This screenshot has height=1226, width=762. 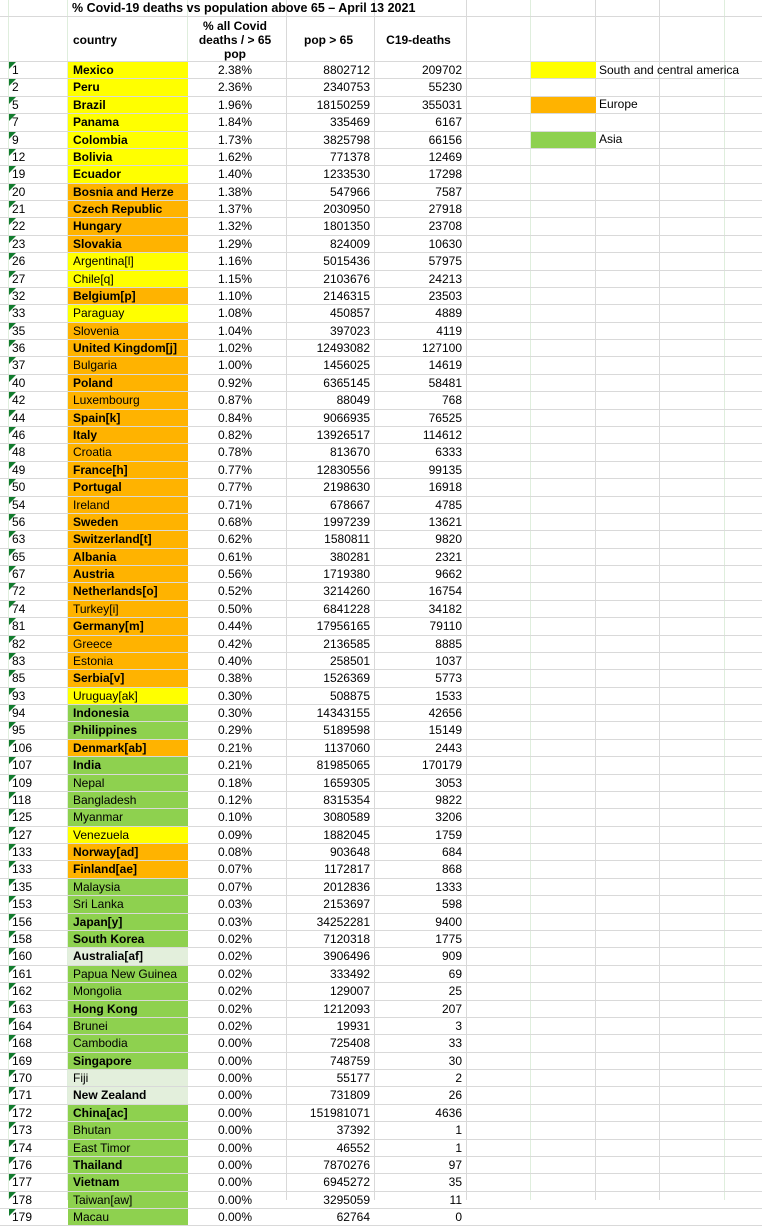 I want to click on cell-country: Netherlands[o], so click(x=130, y=591).